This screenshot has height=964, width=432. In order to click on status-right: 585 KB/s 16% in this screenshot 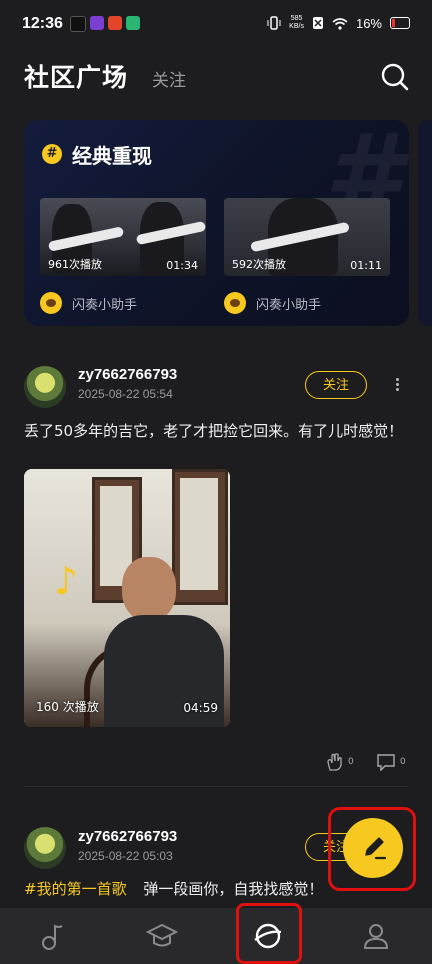, I will do `click(338, 23)`.